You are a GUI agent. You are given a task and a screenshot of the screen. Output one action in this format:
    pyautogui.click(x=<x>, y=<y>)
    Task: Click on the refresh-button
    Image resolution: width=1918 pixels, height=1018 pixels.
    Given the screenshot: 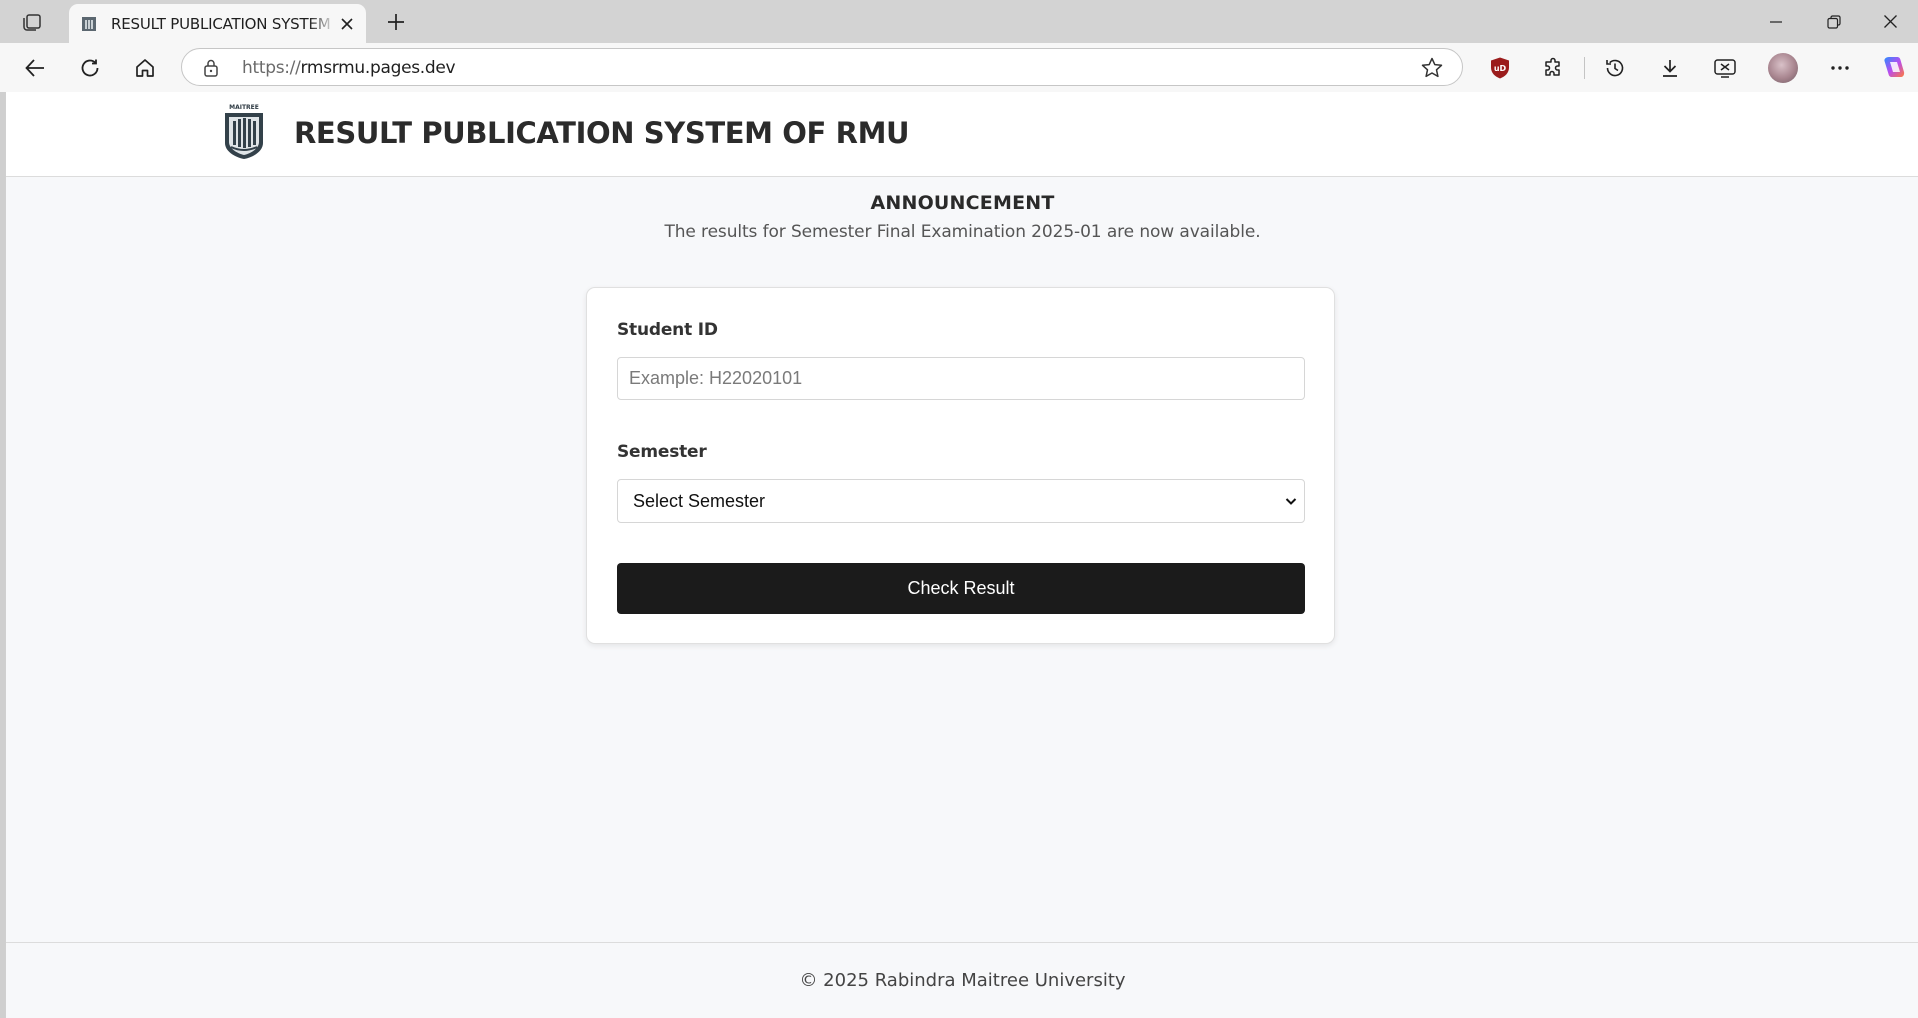 What is the action you would take?
    pyautogui.click(x=90, y=68)
    